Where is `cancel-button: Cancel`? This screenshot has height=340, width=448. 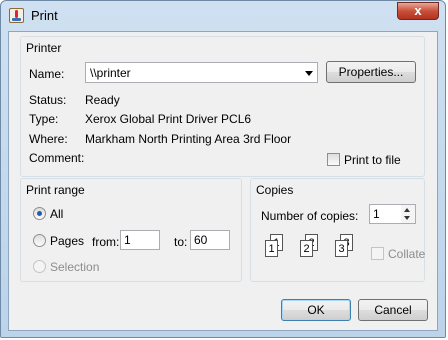 cancel-button: Cancel is located at coordinates (393, 310).